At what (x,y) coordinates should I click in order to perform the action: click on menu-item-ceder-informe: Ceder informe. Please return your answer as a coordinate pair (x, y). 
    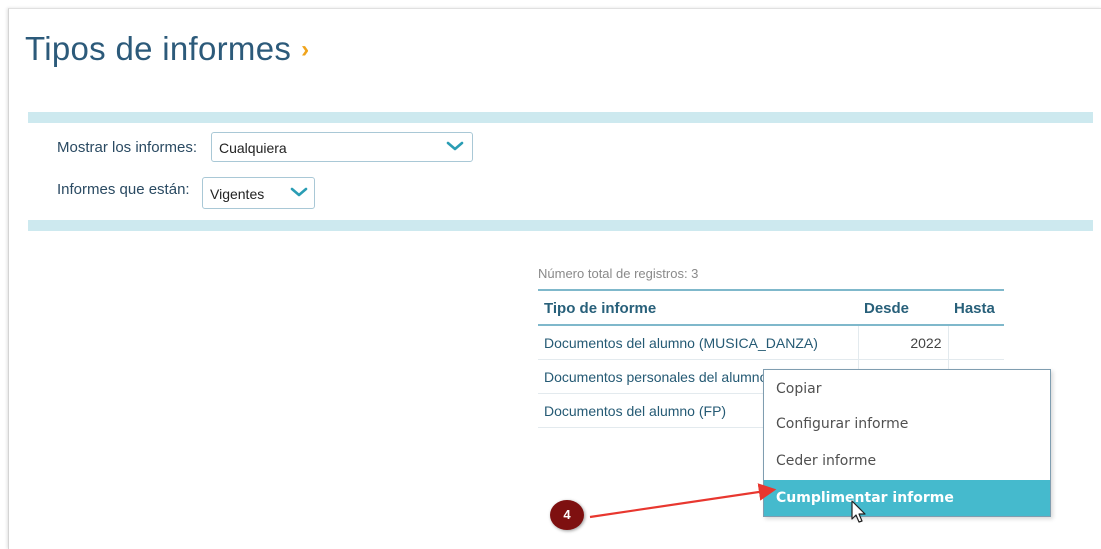
    Looking at the image, I should click on (907, 461).